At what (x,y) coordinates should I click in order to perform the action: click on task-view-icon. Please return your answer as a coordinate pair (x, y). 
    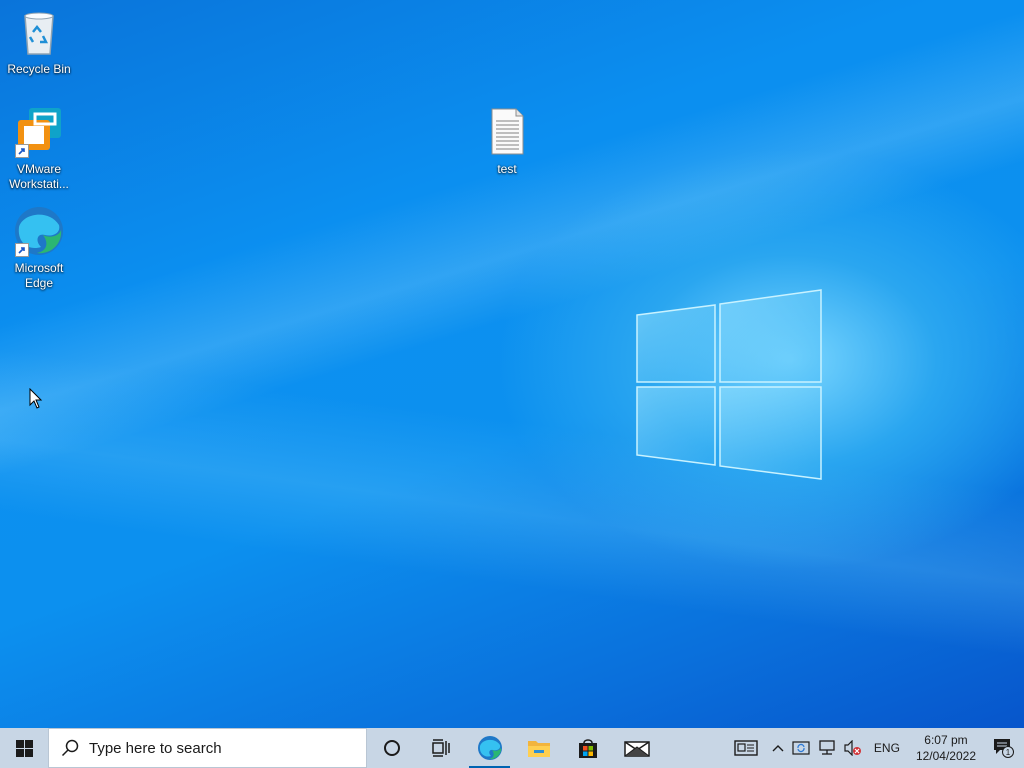
    Looking at the image, I should click on (440, 748).